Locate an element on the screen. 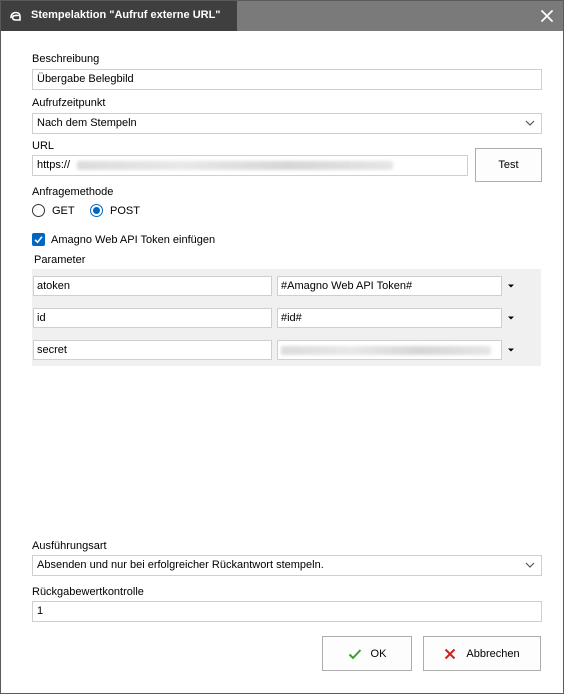 This screenshot has width=564, height=694. parameter-label: Parameter is located at coordinates (60, 260).